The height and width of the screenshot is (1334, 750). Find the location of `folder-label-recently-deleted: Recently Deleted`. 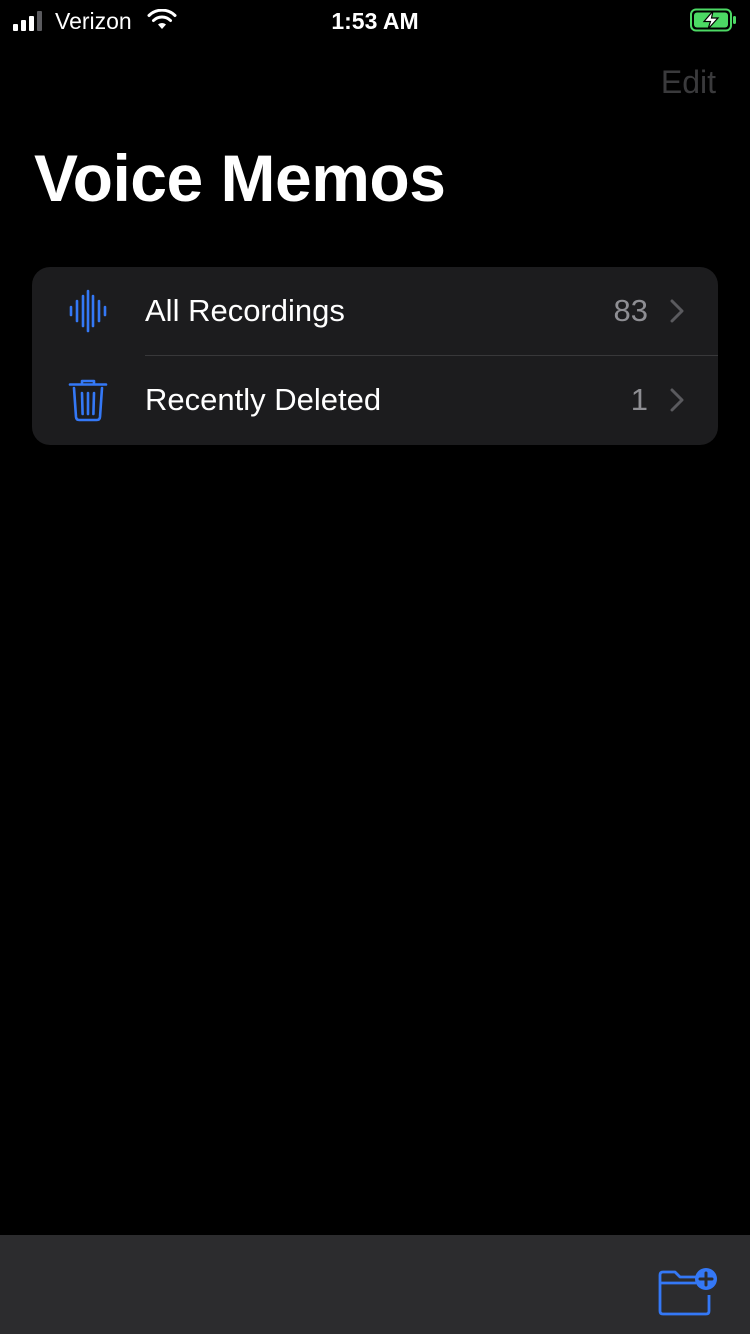

folder-label-recently-deleted: Recently Deleted is located at coordinates (263, 399).